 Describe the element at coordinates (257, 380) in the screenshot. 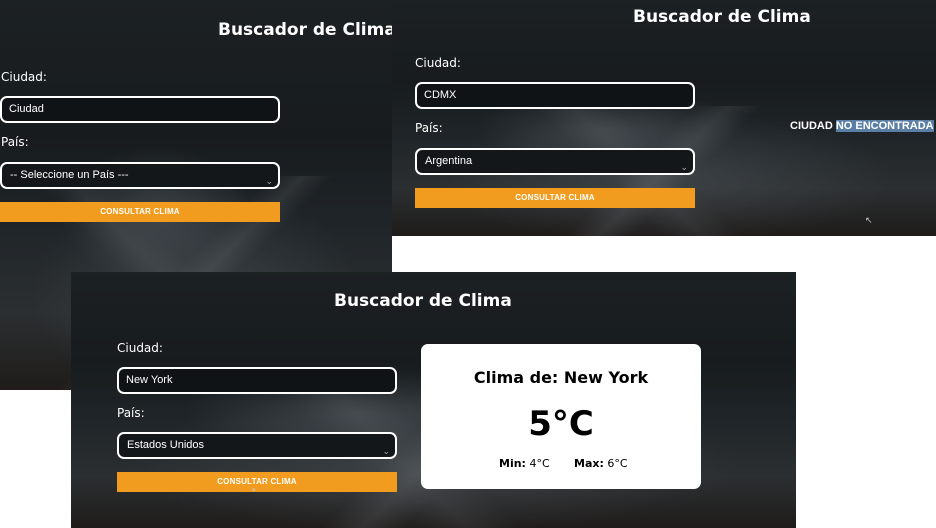

I see `city-input: New York` at that location.